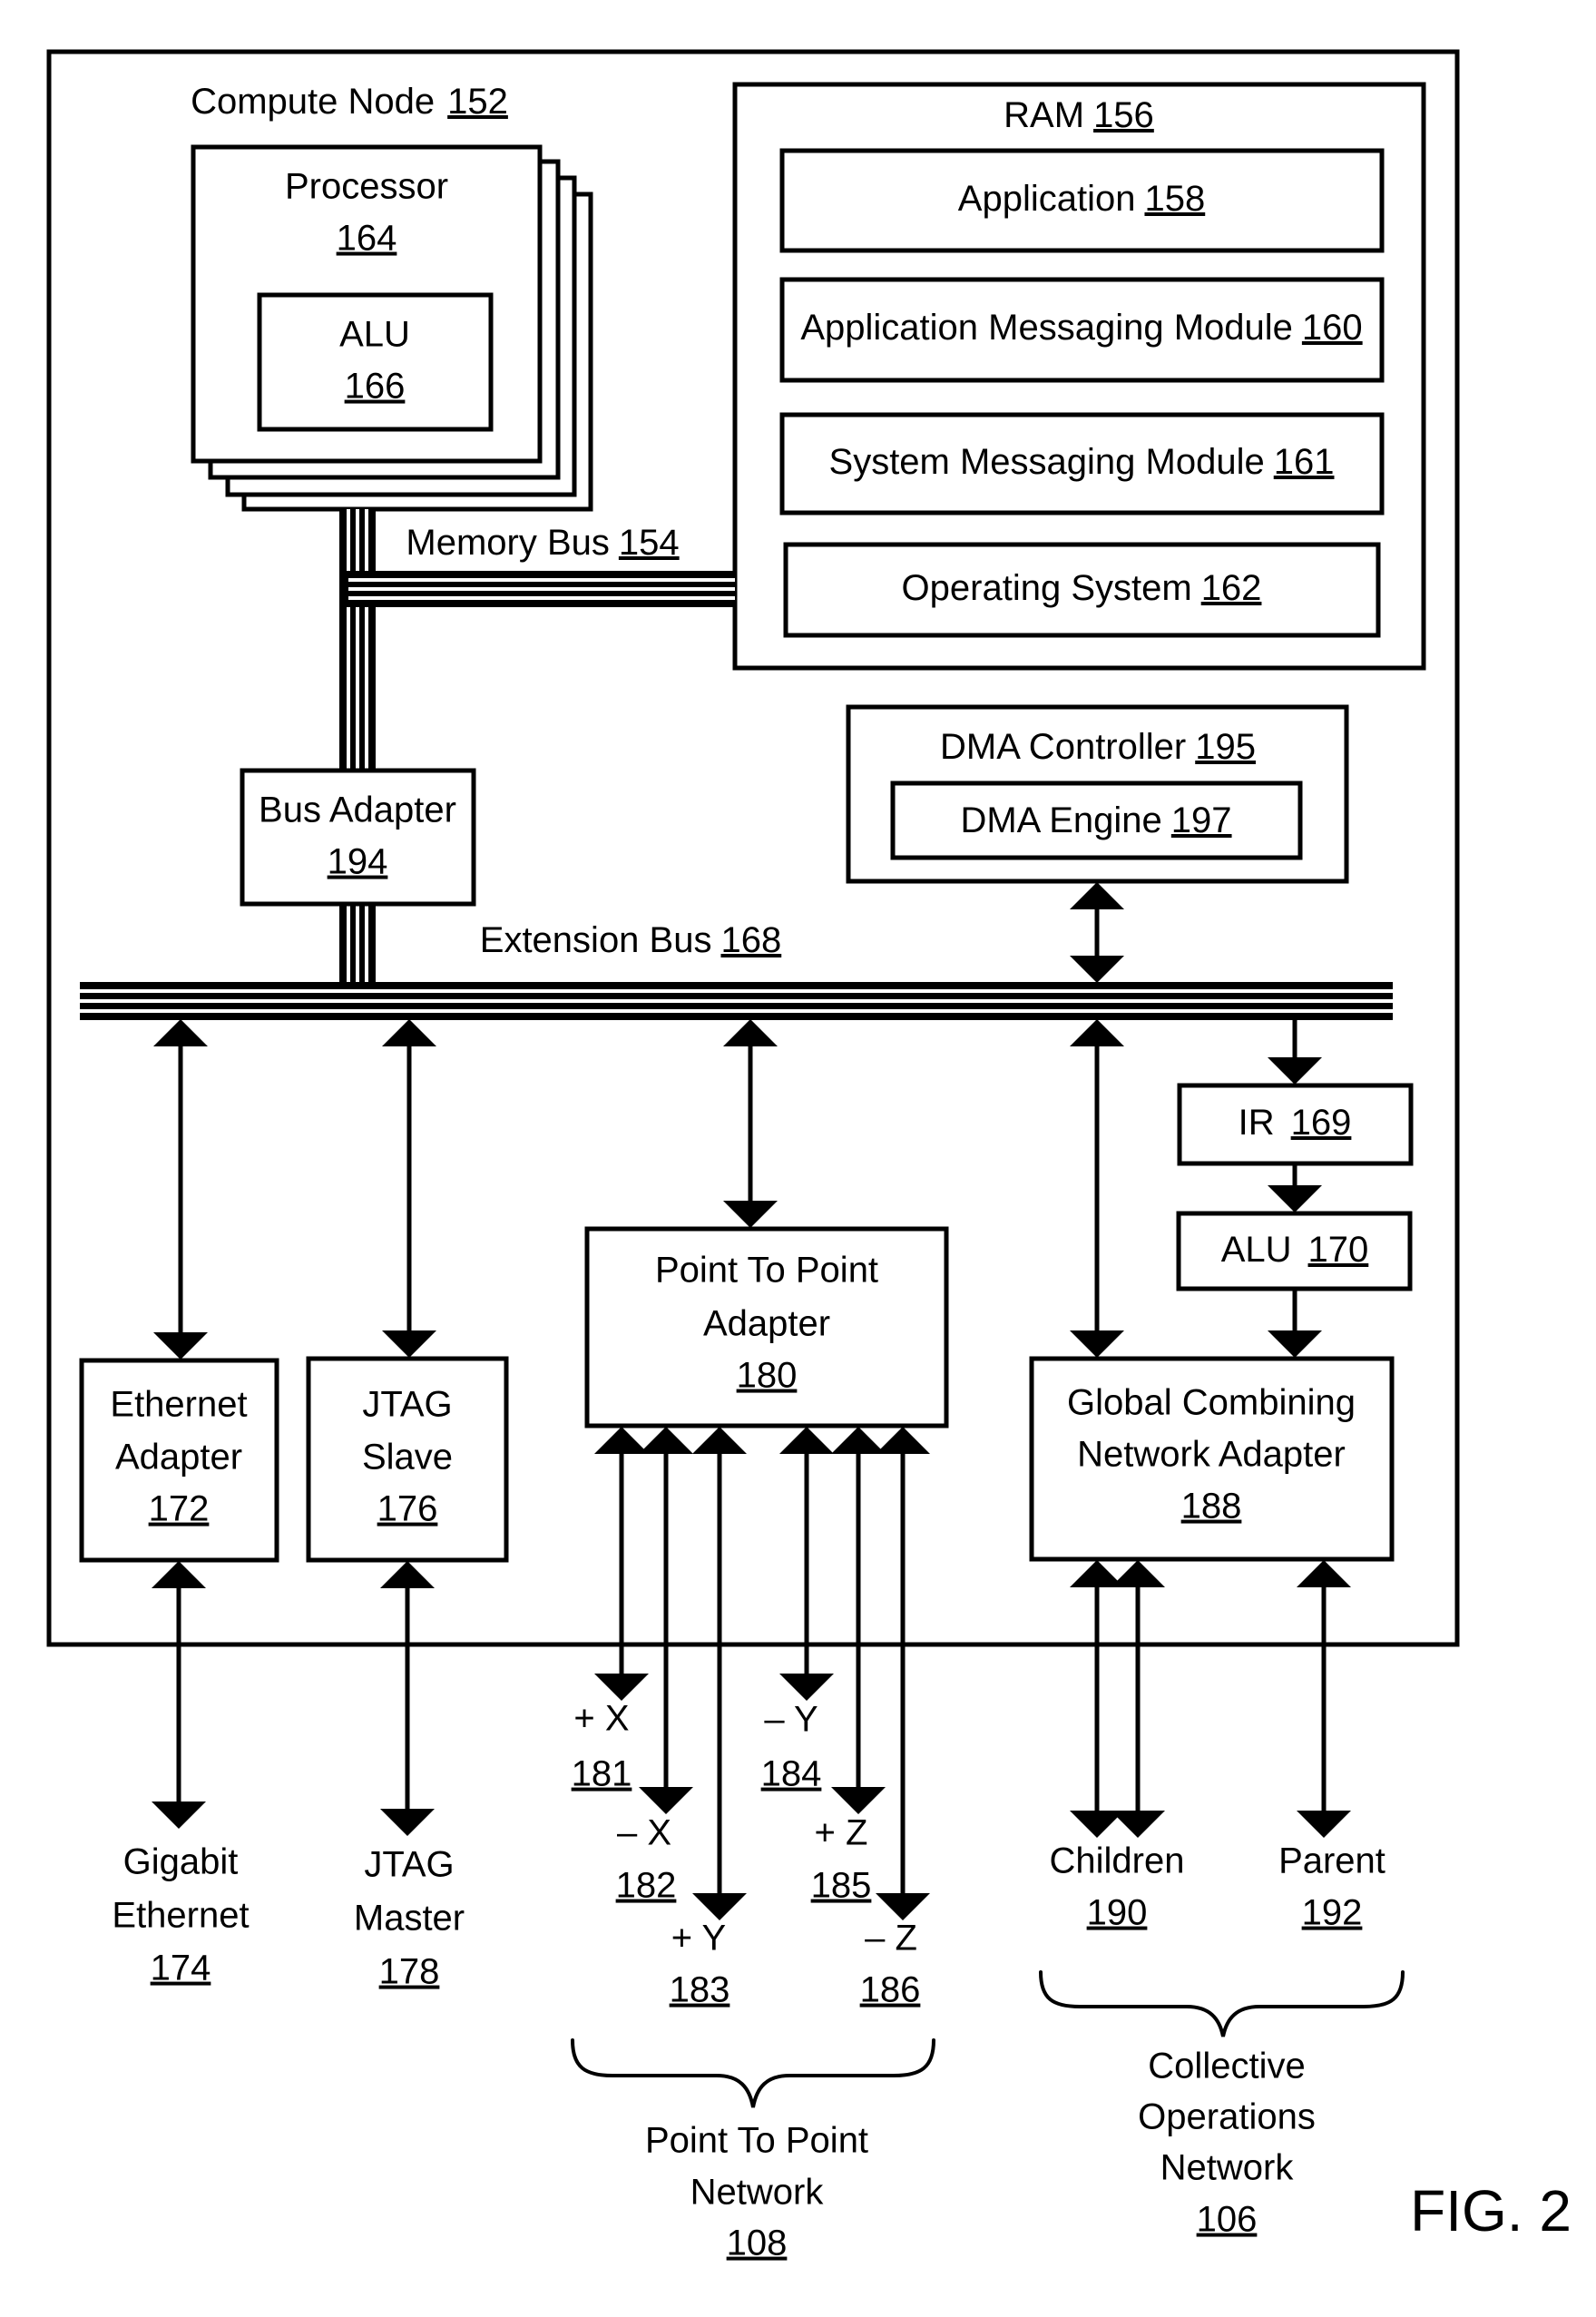  What do you see at coordinates (1098, 747) in the screenshot?
I see `dma-controller-label: DMA Controller 195` at bounding box center [1098, 747].